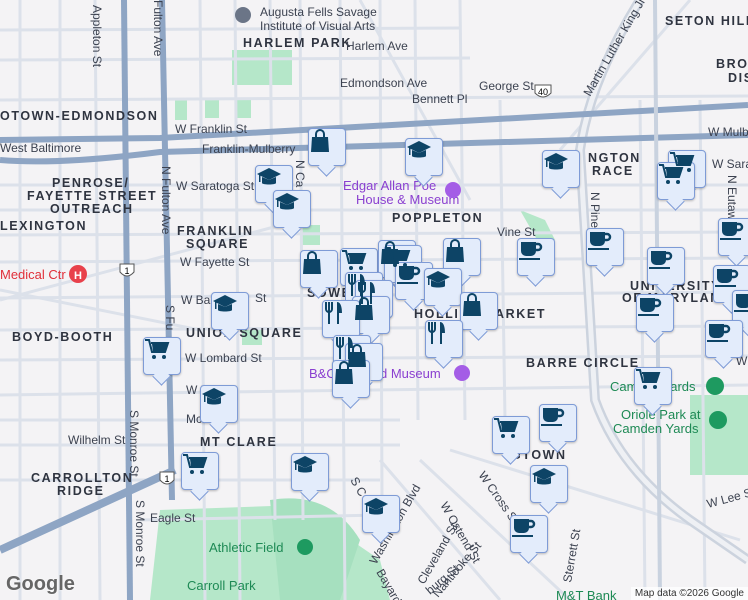 This screenshot has width=748, height=600. What do you see at coordinates (78, 276) in the screenshot?
I see `svg-text: H` at bounding box center [78, 276].